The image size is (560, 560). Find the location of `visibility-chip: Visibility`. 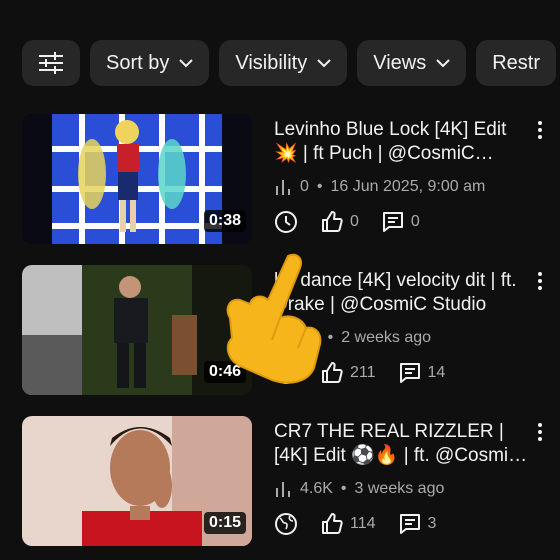

visibility-chip: Visibility is located at coordinates (283, 63).